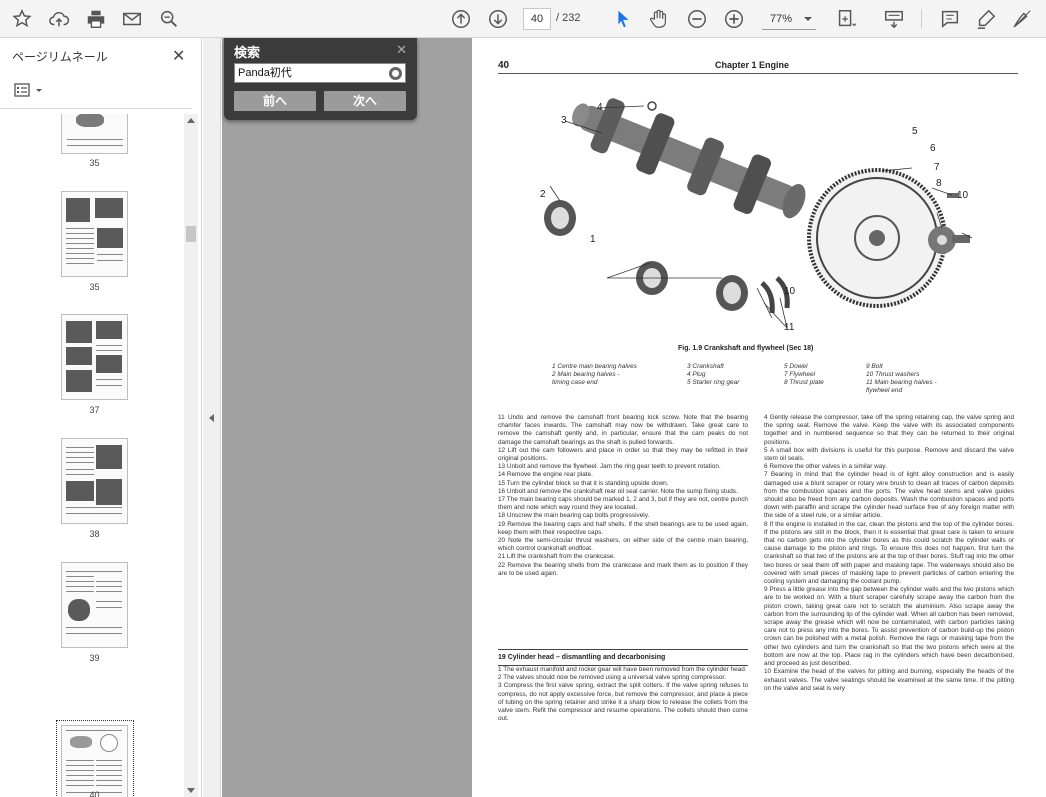 The height and width of the screenshot is (797, 1046). Describe the element at coordinates (713, 382) in the screenshot. I see `legend-item: 5 Starter ring gear` at that location.